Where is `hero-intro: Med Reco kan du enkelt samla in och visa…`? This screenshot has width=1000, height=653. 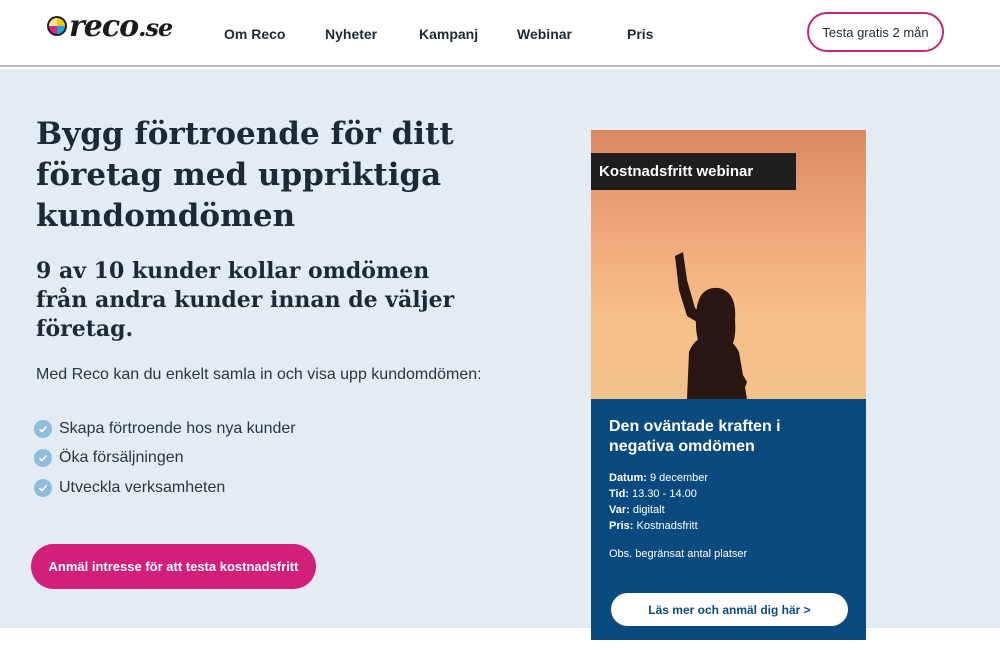
hero-intro: Med Reco kan du enkelt samla in och visa… is located at coordinates (259, 374).